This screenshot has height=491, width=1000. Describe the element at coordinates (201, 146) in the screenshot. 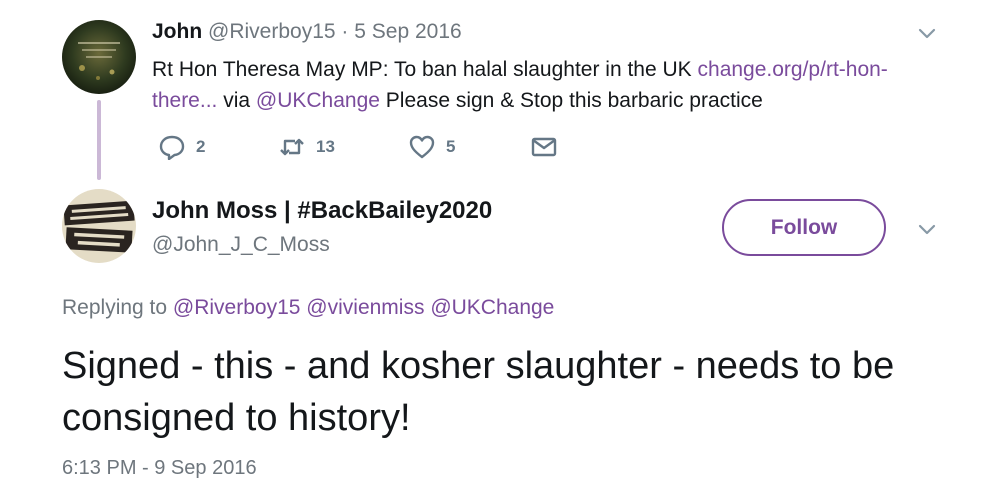

I see `reply-count: 2` at that location.